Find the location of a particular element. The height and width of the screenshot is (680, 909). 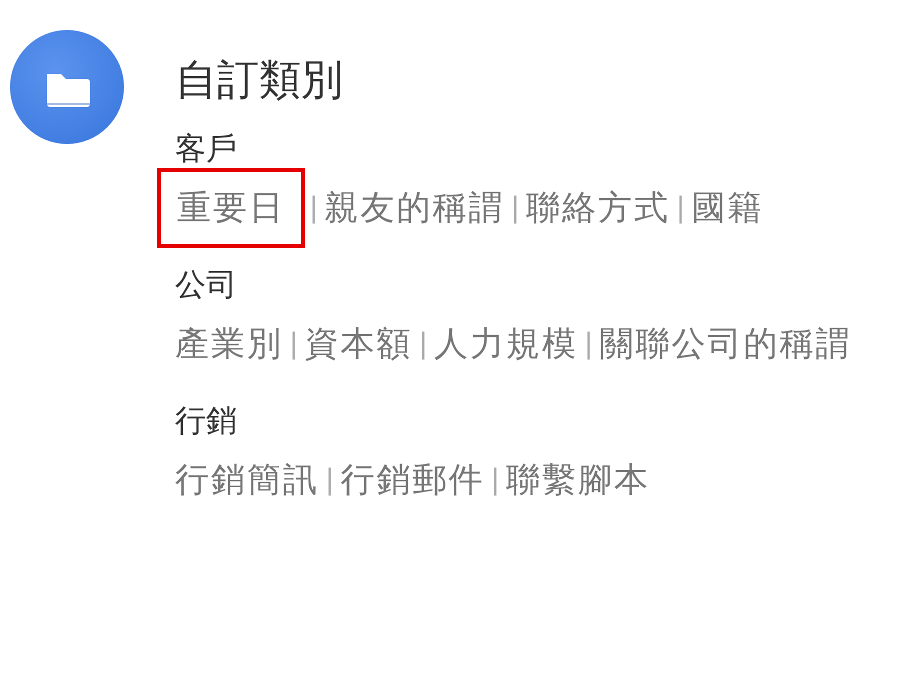

group-label: 公司 is located at coordinates (206, 285).